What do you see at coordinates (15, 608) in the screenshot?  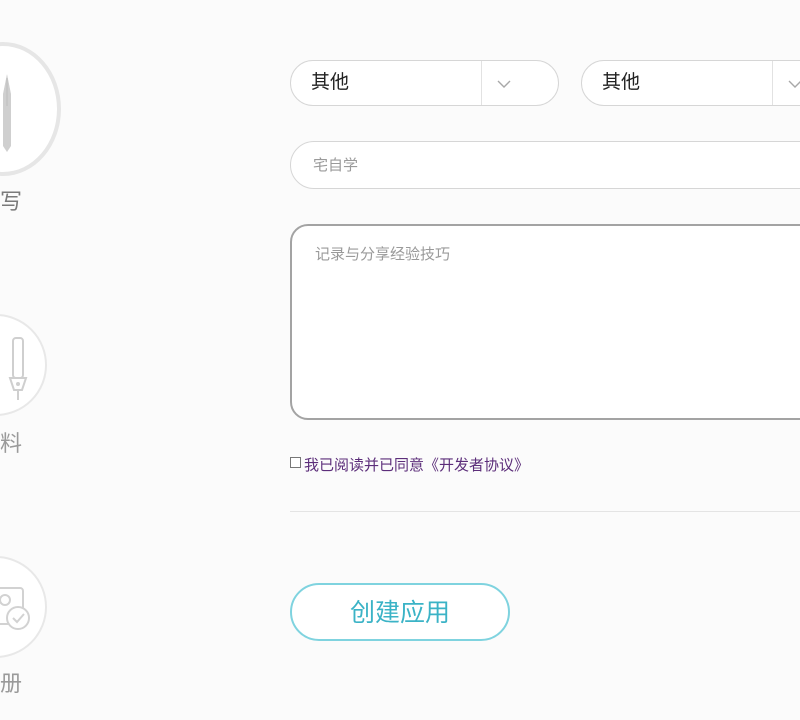 I see `badge-check-icon` at bounding box center [15, 608].